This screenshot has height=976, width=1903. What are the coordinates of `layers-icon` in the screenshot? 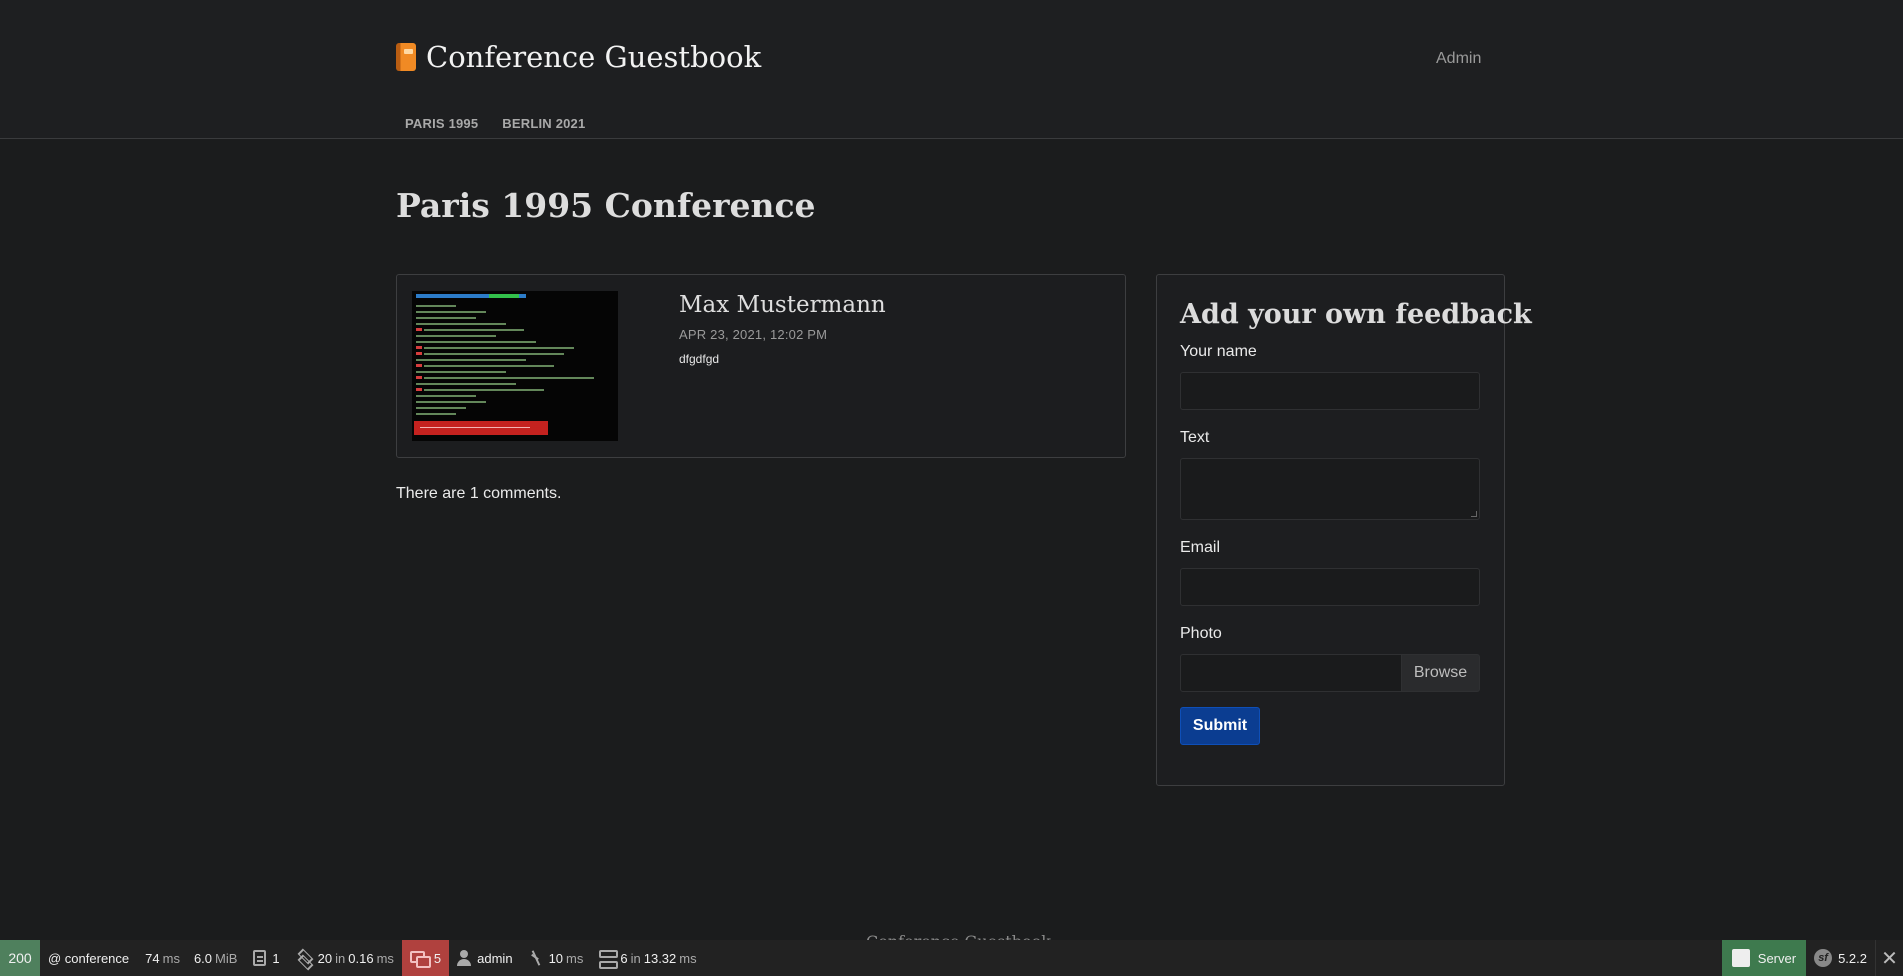 It's located at (304, 958).